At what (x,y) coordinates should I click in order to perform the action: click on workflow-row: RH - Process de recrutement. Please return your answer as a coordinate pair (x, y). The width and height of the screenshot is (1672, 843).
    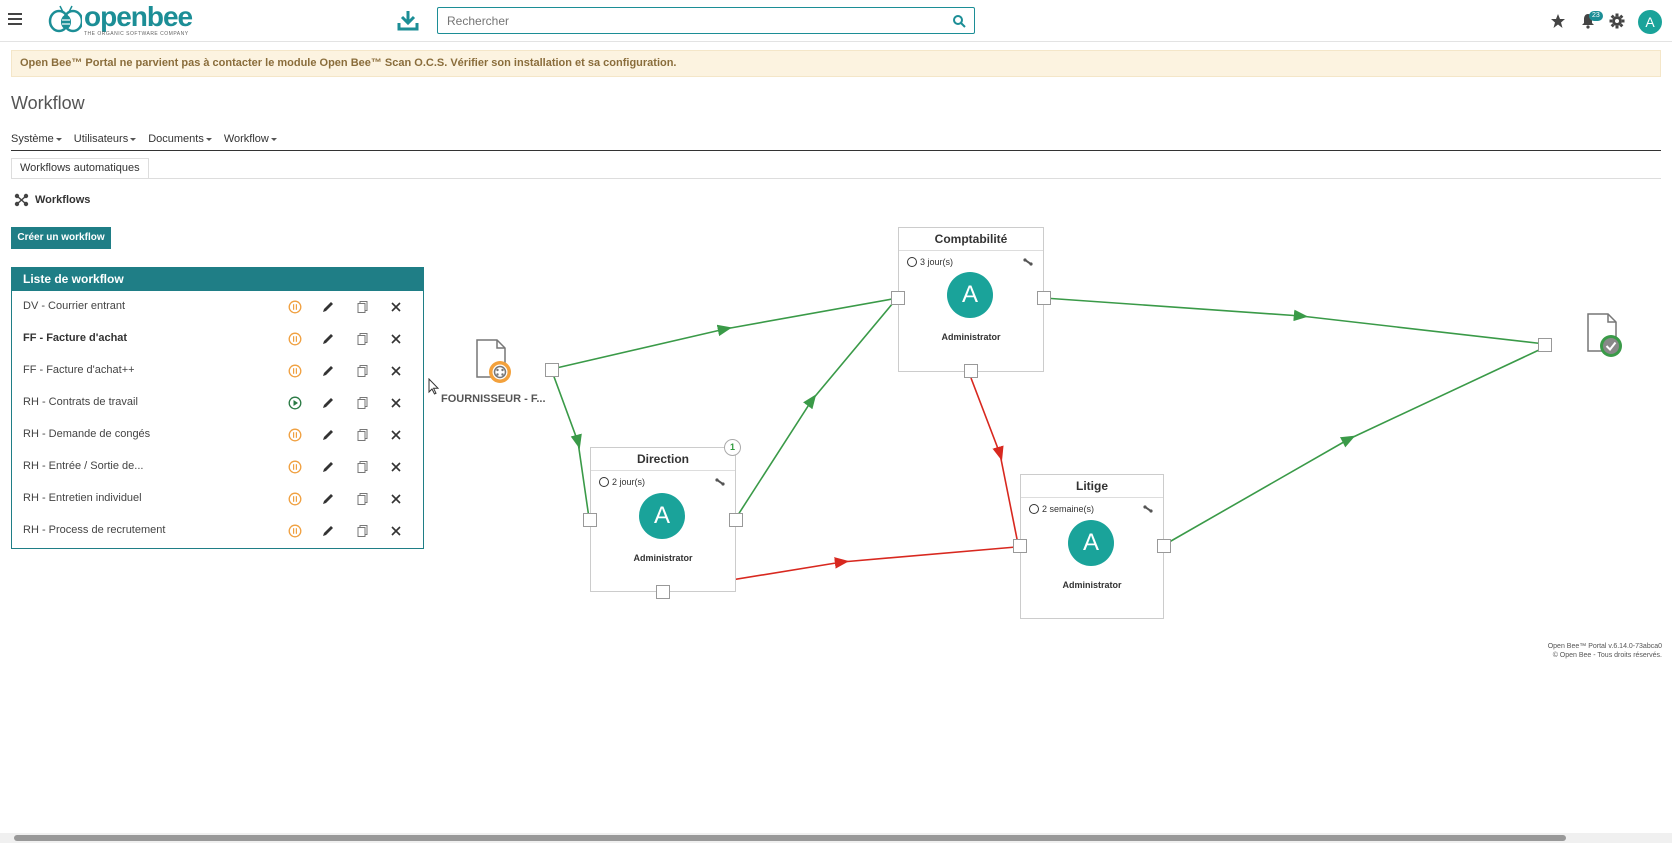
    Looking at the image, I should click on (217, 531).